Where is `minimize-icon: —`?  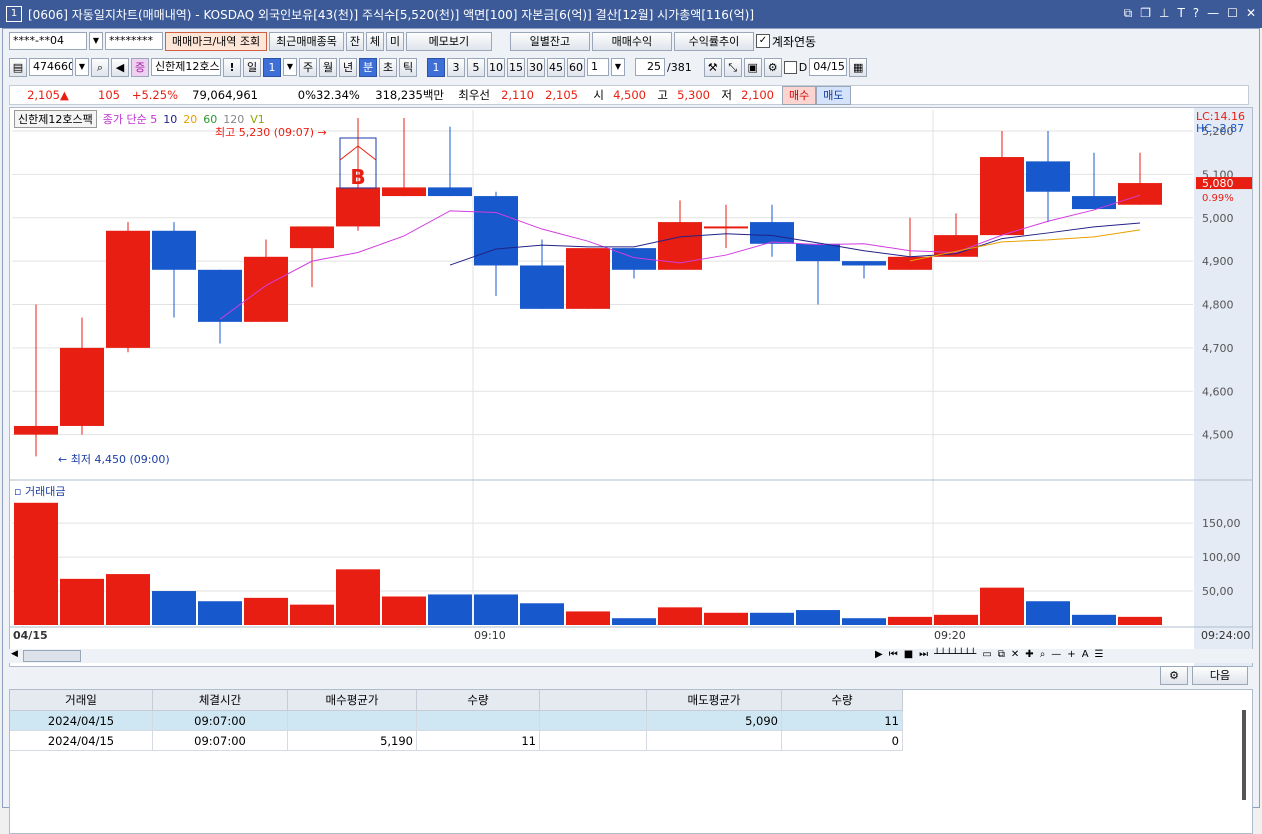 minimize-icon: — is located at coordinates (1213, 13).